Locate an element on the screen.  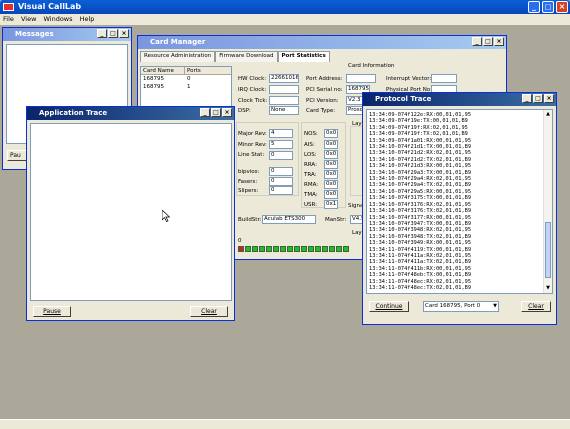
major-rev-field: 4 is located at coordinates (281, 133).